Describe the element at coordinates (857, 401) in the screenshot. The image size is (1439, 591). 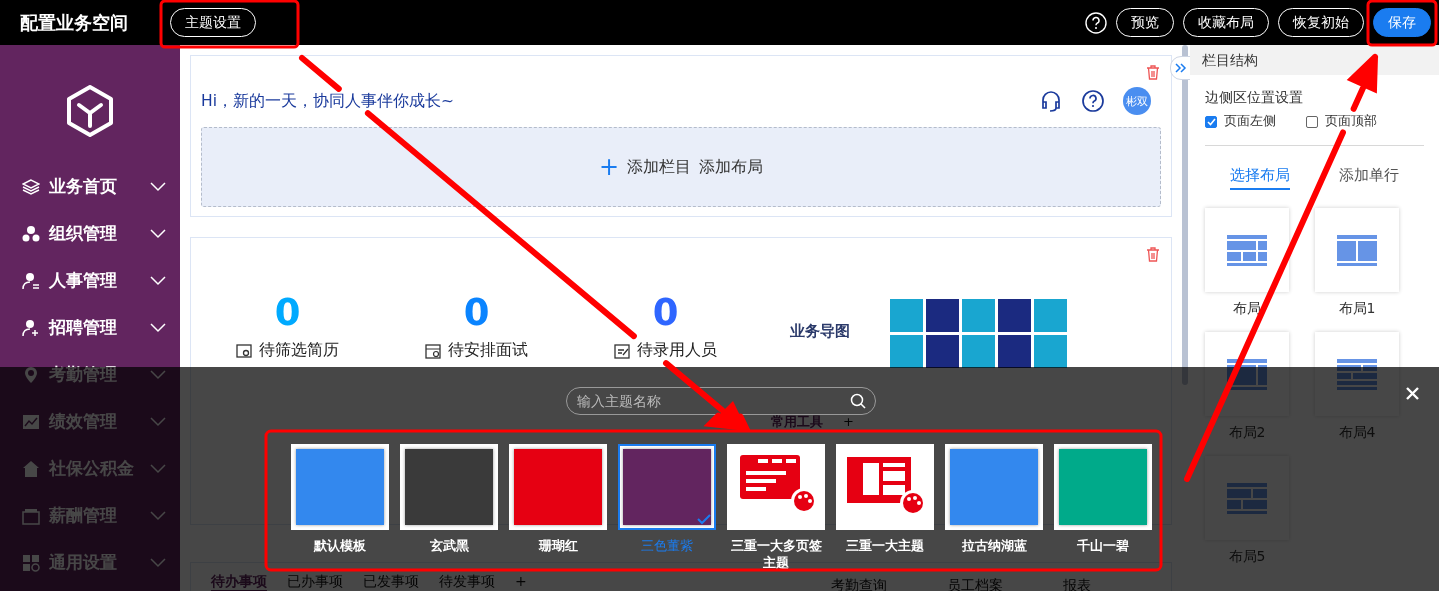
I see `search-icon` at that location.